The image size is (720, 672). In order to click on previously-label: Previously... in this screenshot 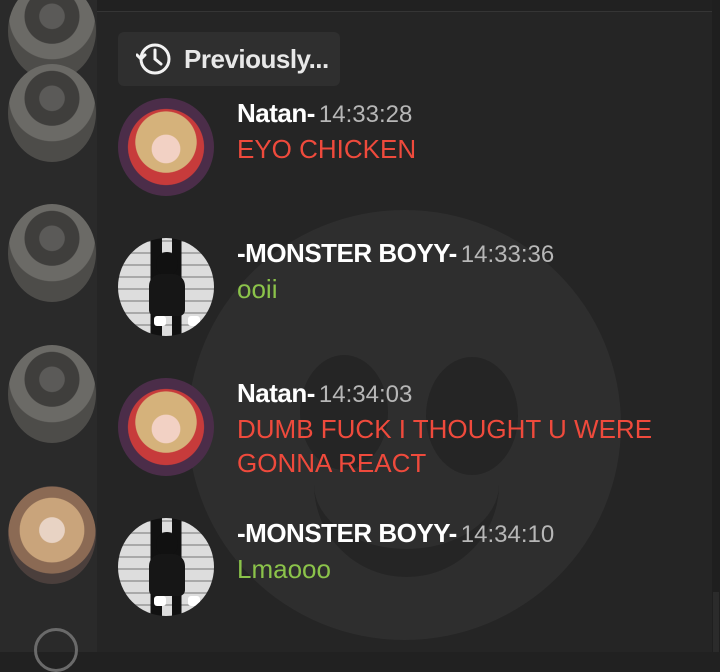, I will do `click(256, 58)`.